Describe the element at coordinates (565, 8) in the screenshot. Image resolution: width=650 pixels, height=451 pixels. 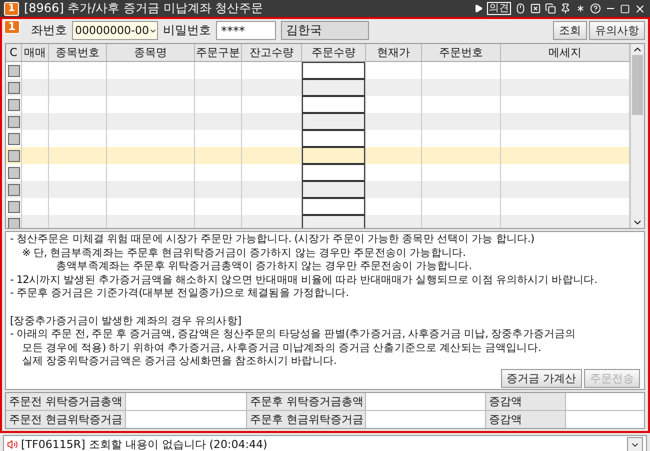
I see `pin-icon` at that location.